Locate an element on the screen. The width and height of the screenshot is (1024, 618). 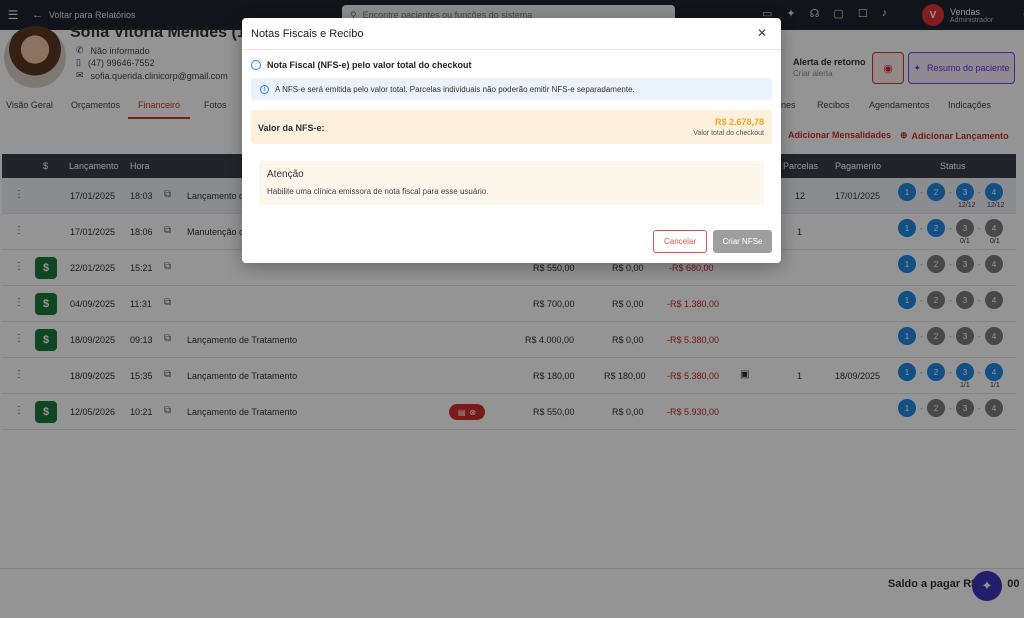
info-icon: i is located at coordinates (264, 89).